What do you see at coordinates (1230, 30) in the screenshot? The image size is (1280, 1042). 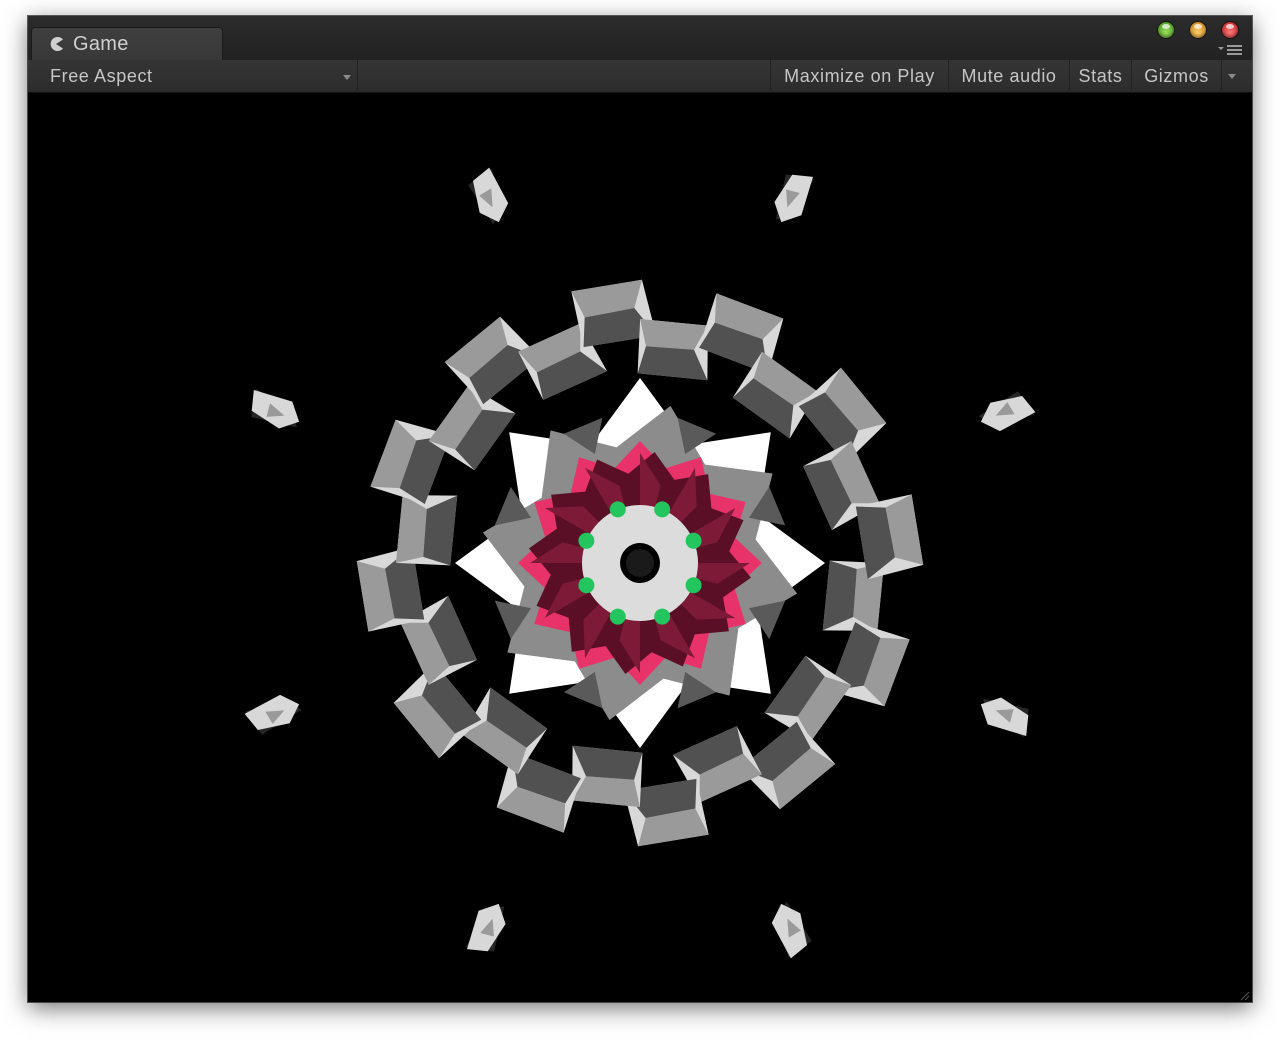 I see `close-window-button` at bounding box center [1230, 30].